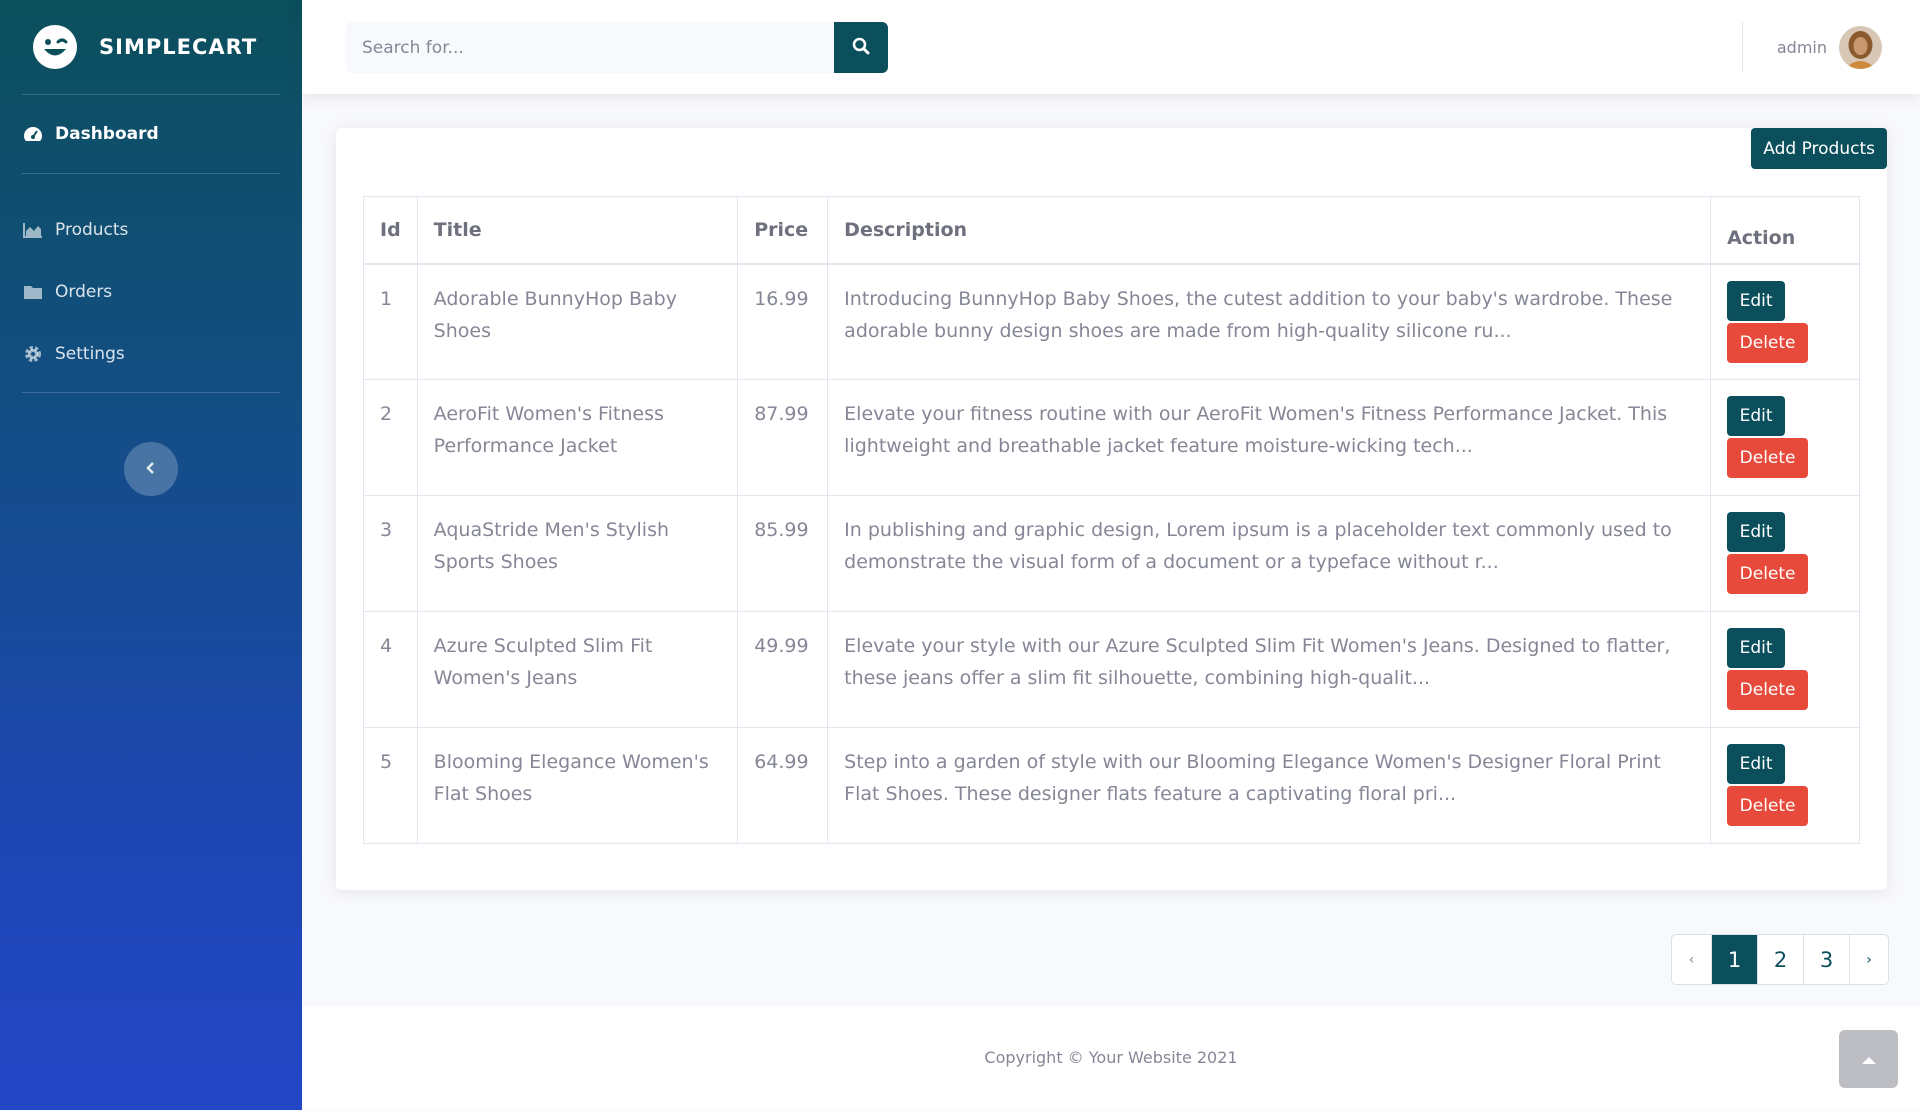  I want to click on search-bar, so click(617, 47).